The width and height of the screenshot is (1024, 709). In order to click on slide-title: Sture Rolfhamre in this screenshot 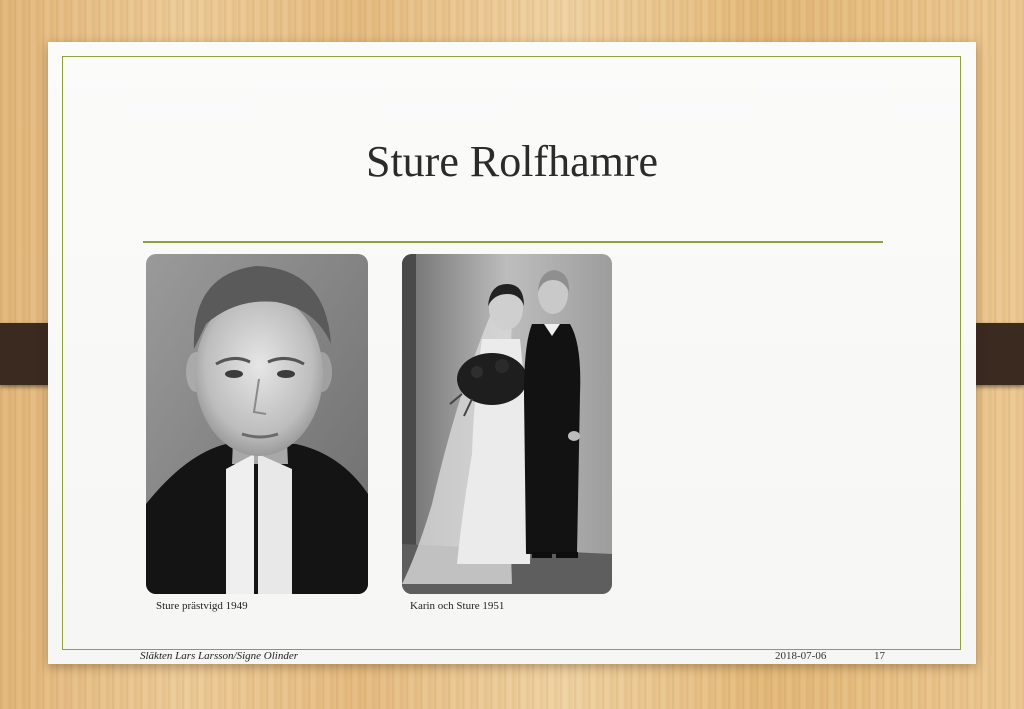, I will do `click(512, 161)`.